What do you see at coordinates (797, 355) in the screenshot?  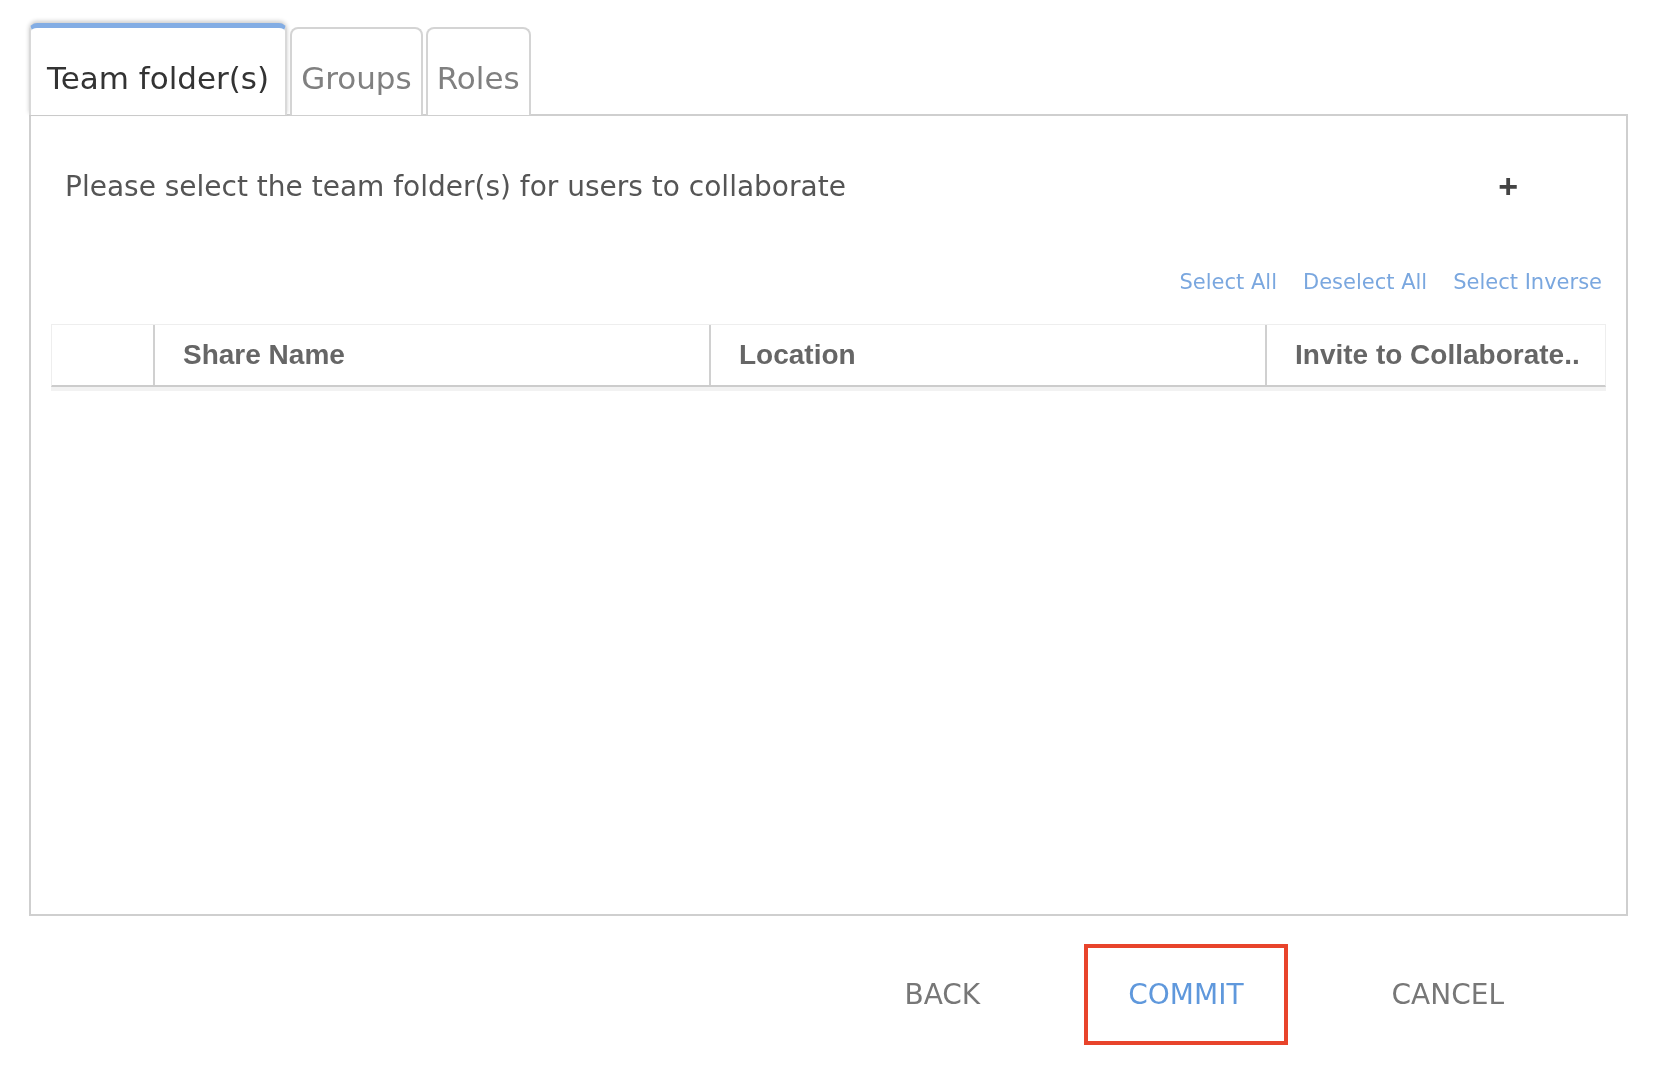 I see `column-header: Location` at bounding box center [797, 355].